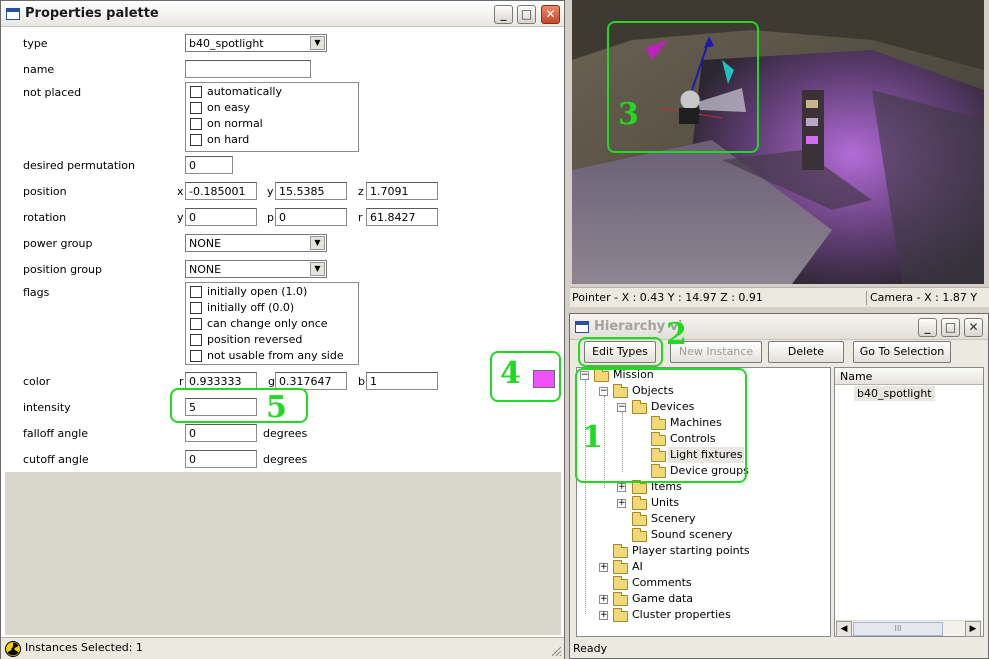 This screenshot has width=989, height=659. I want to click on list-item: b40_spotlight, so click(894, 393).